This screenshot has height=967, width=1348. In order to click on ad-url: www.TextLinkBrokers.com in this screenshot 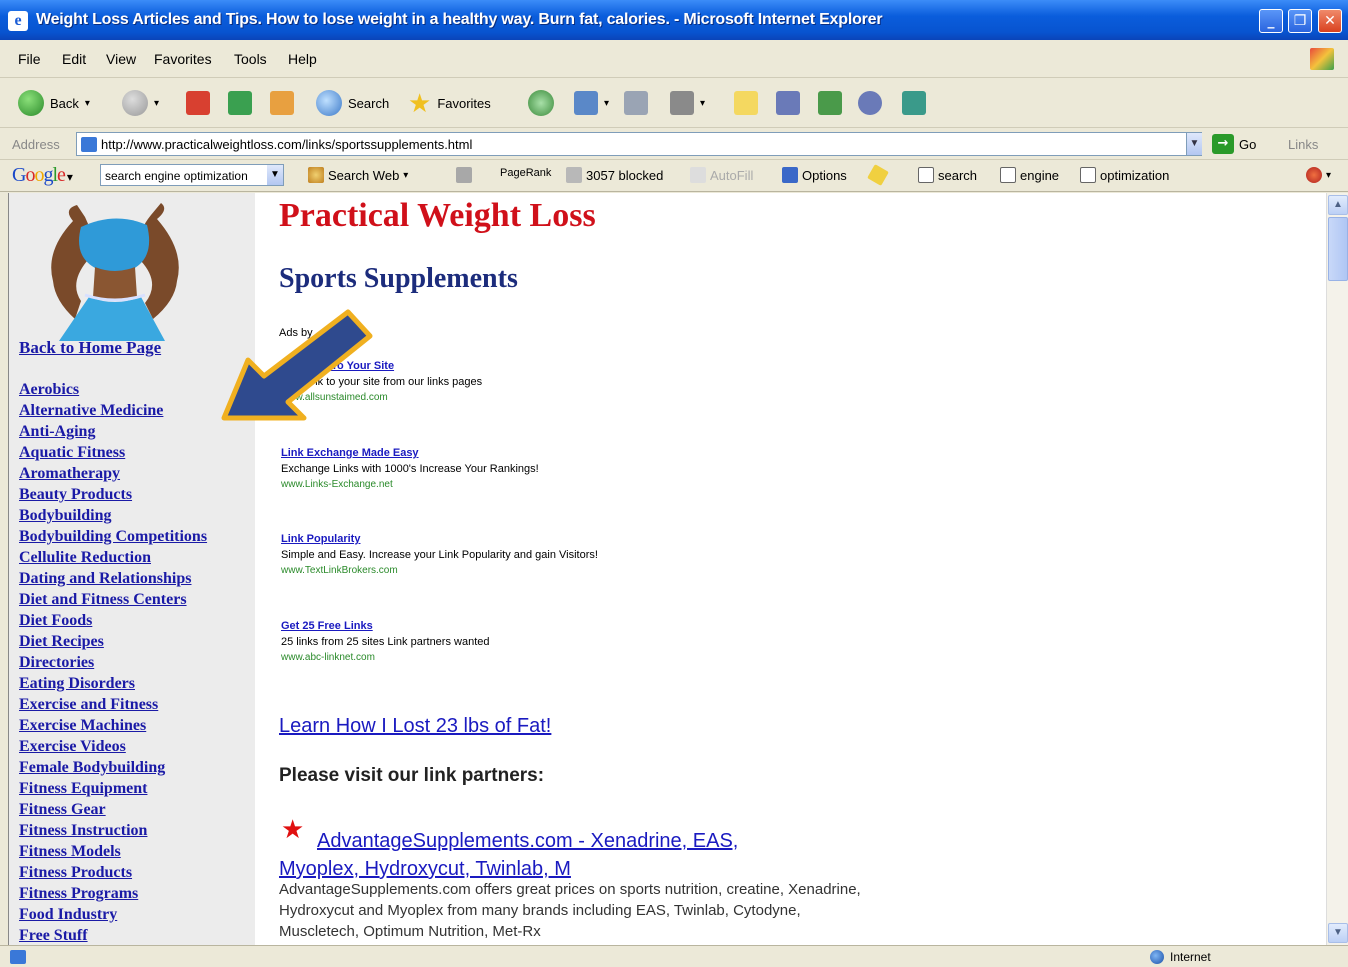, I will do `click(631, 570)`.